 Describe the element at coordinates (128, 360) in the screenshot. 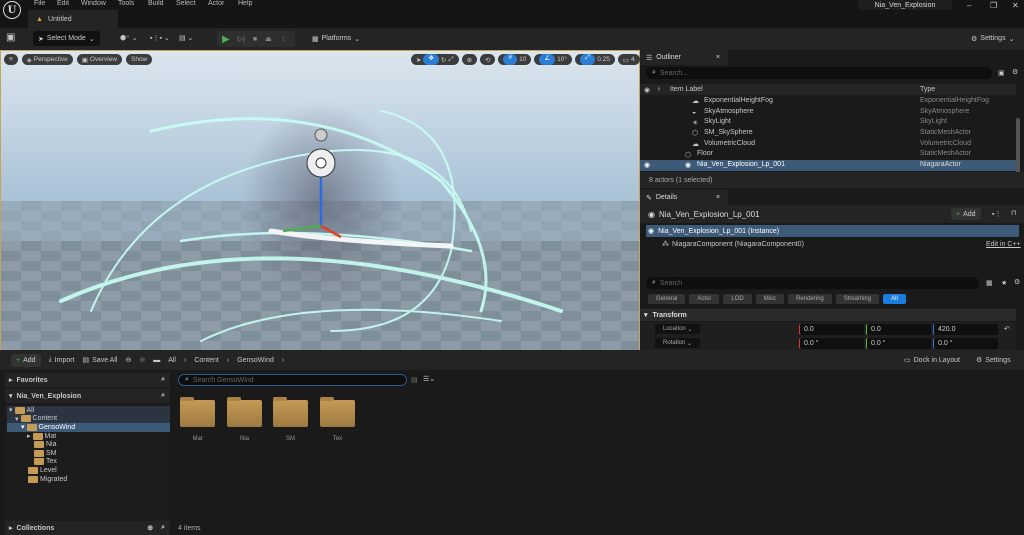

I see `back-icon: ⊖` at that location.